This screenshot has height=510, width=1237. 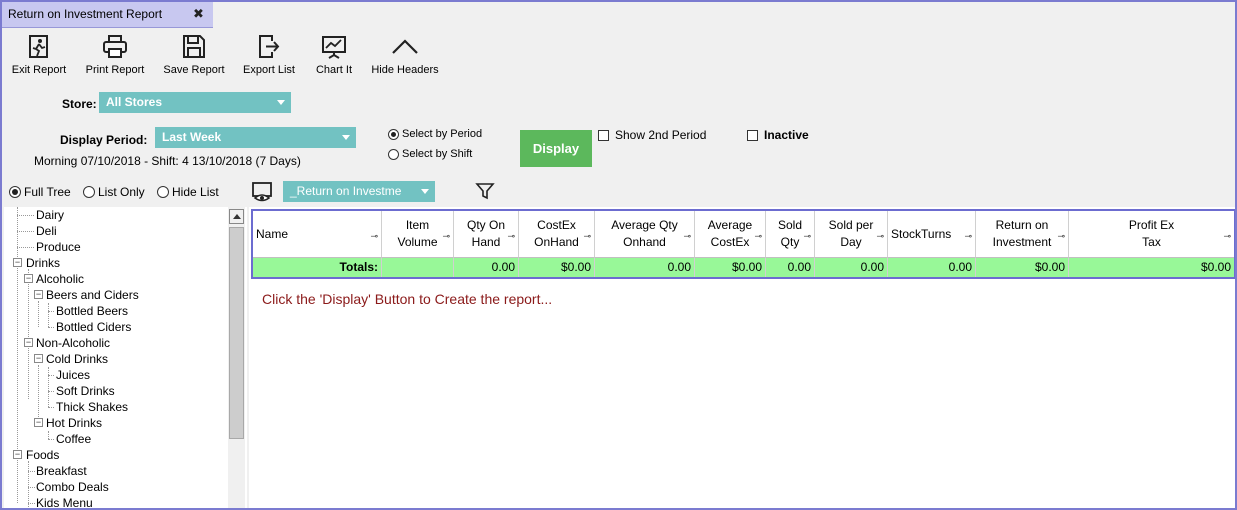 I want to click on save-report-button: Save Report, so click(x=194, y=58).